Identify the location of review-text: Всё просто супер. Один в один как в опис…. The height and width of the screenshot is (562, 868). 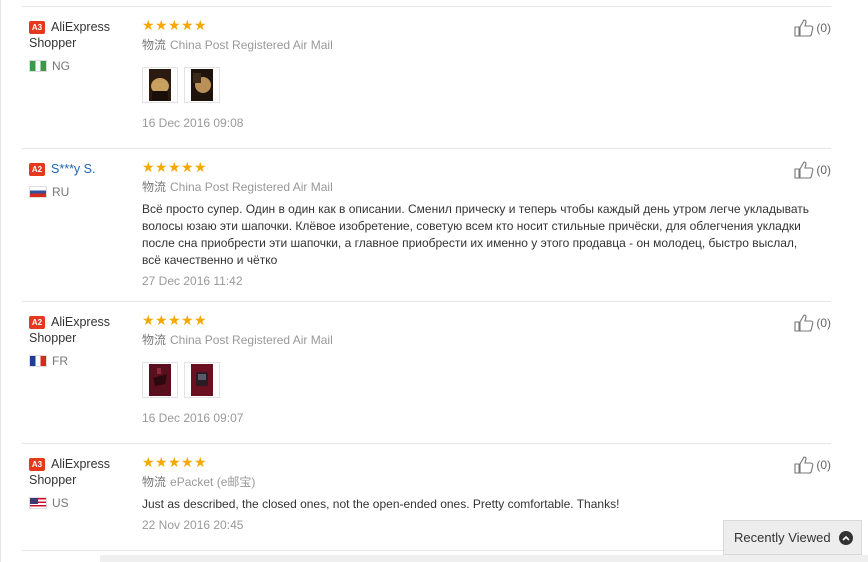
(475, 234).